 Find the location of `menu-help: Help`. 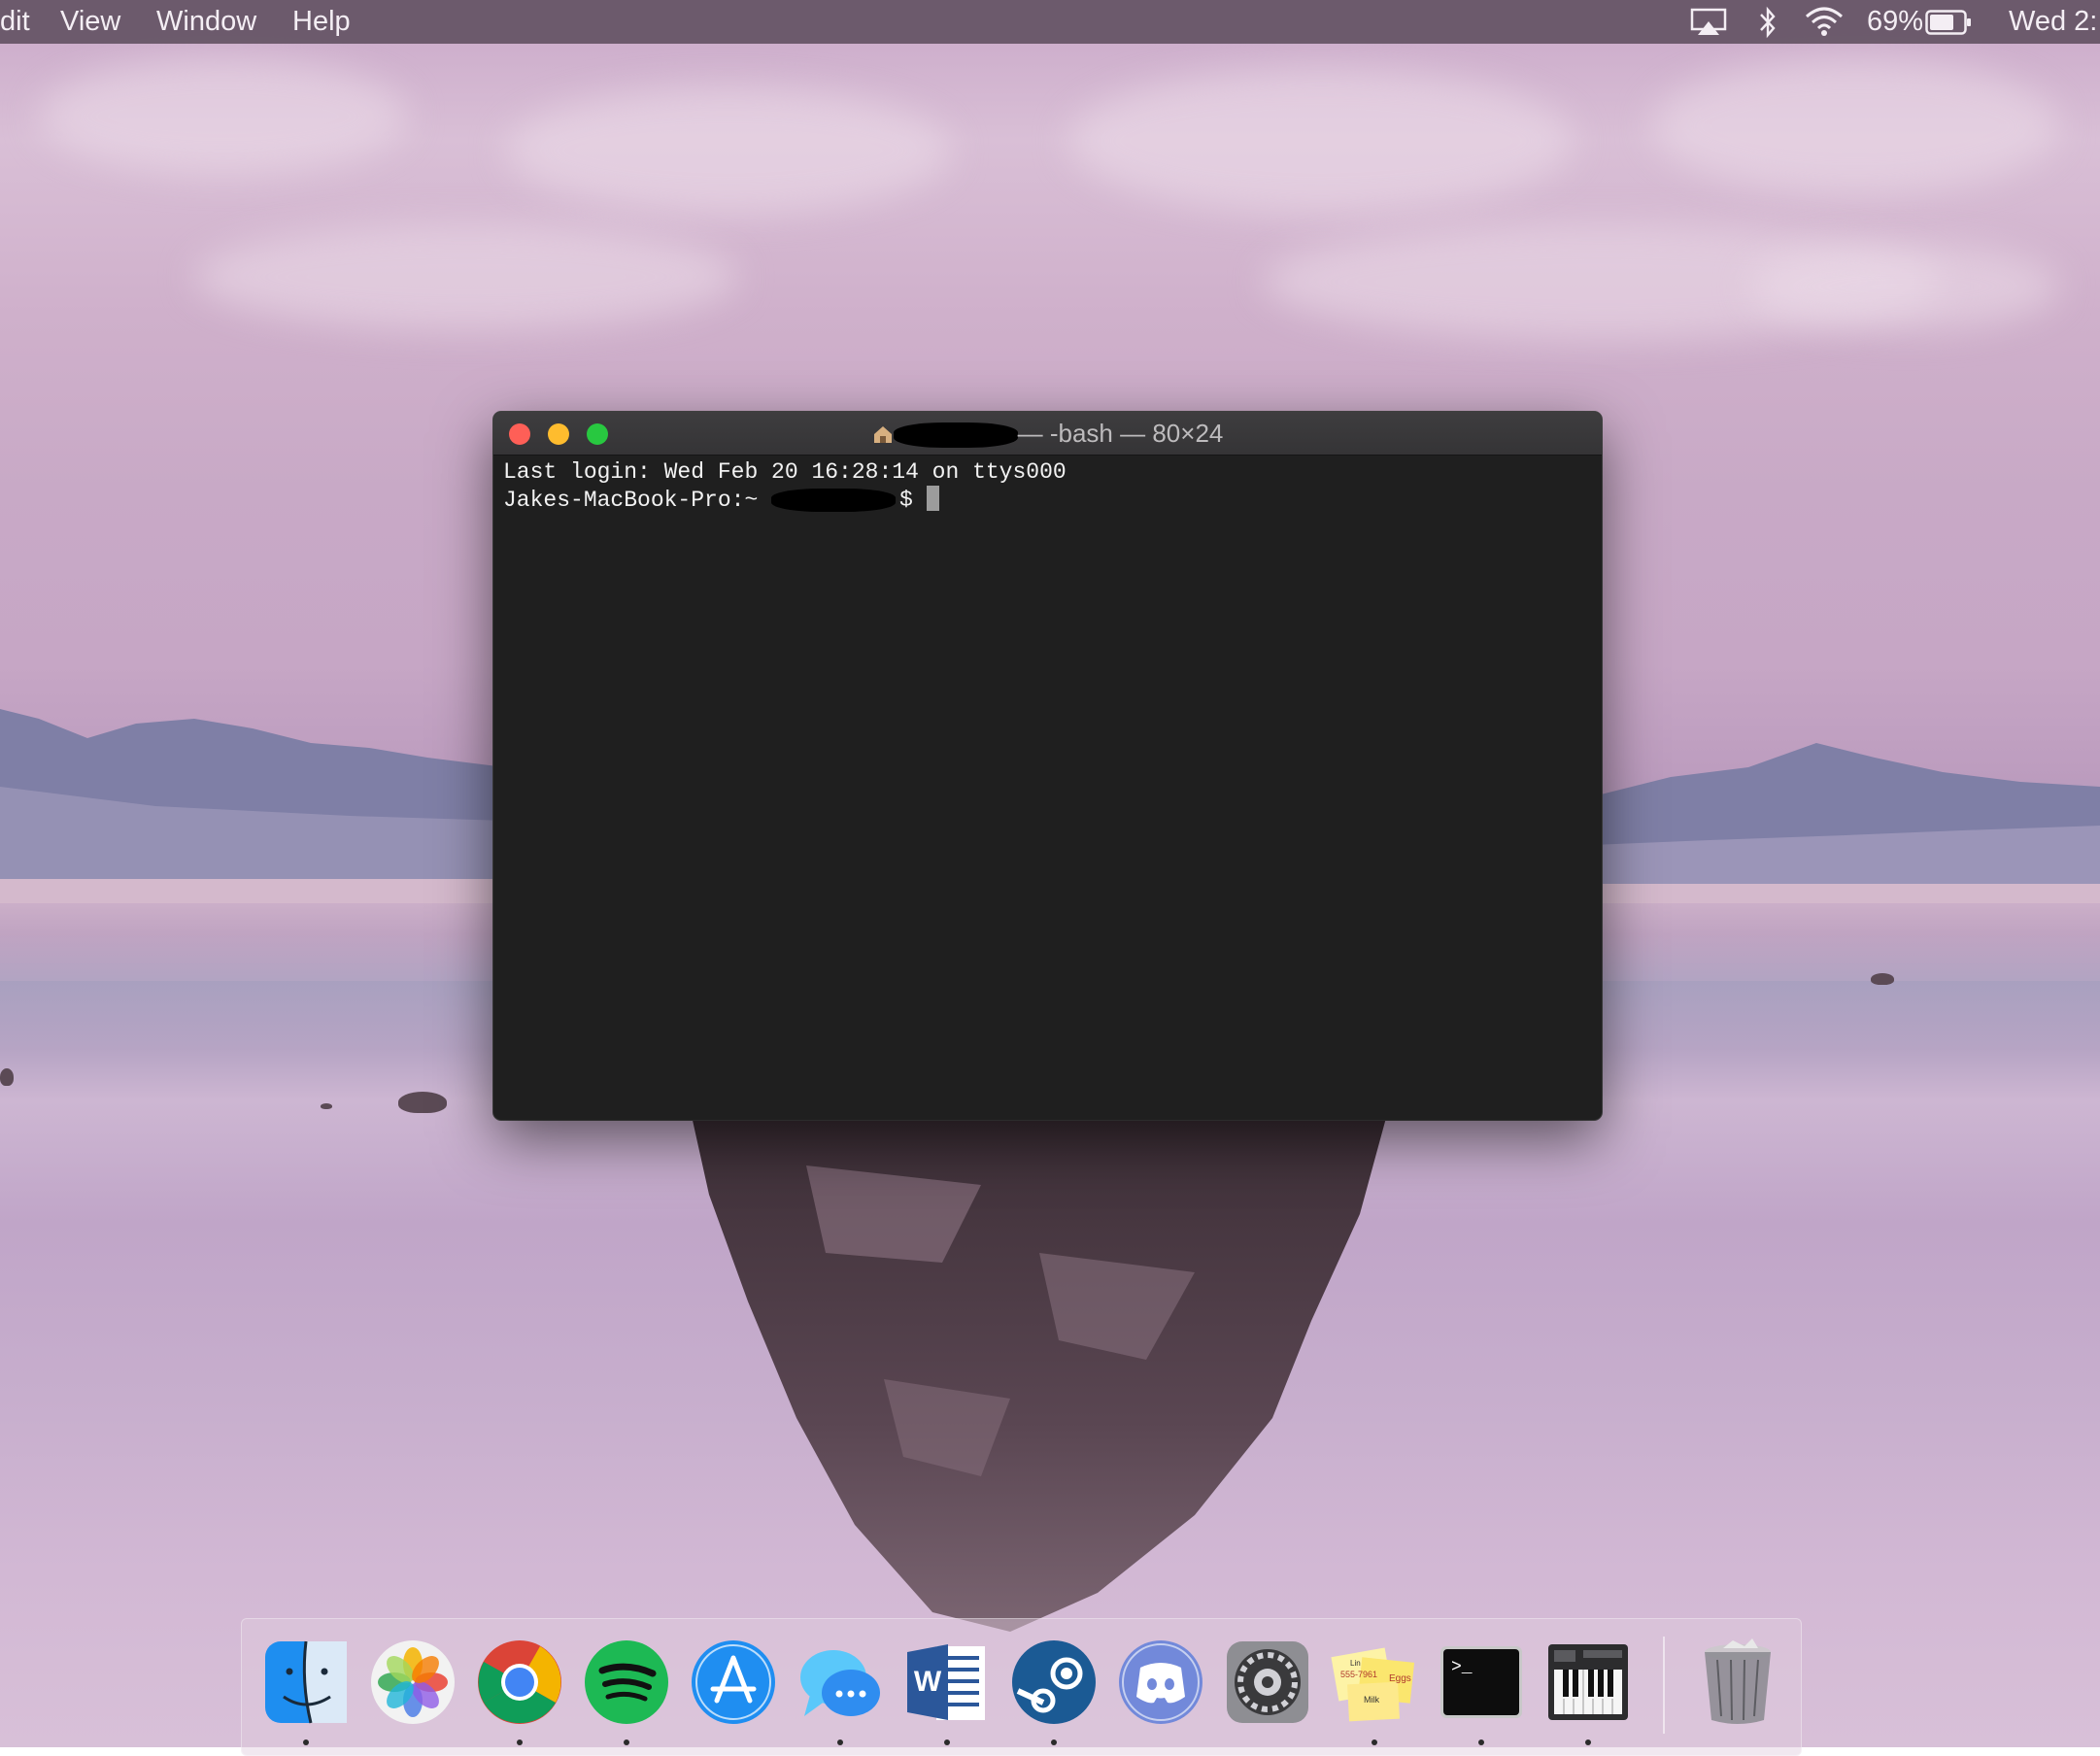

menu-help: Help is located at coordinates (321, 22).